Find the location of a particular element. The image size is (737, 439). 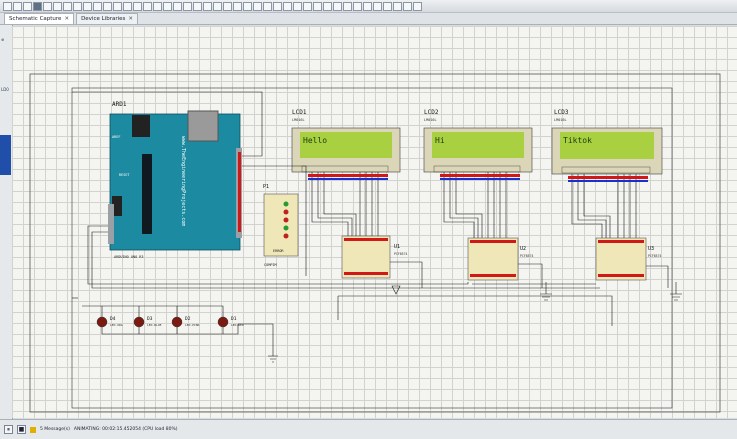

main-toolbar is located at coordinates (368, 6).